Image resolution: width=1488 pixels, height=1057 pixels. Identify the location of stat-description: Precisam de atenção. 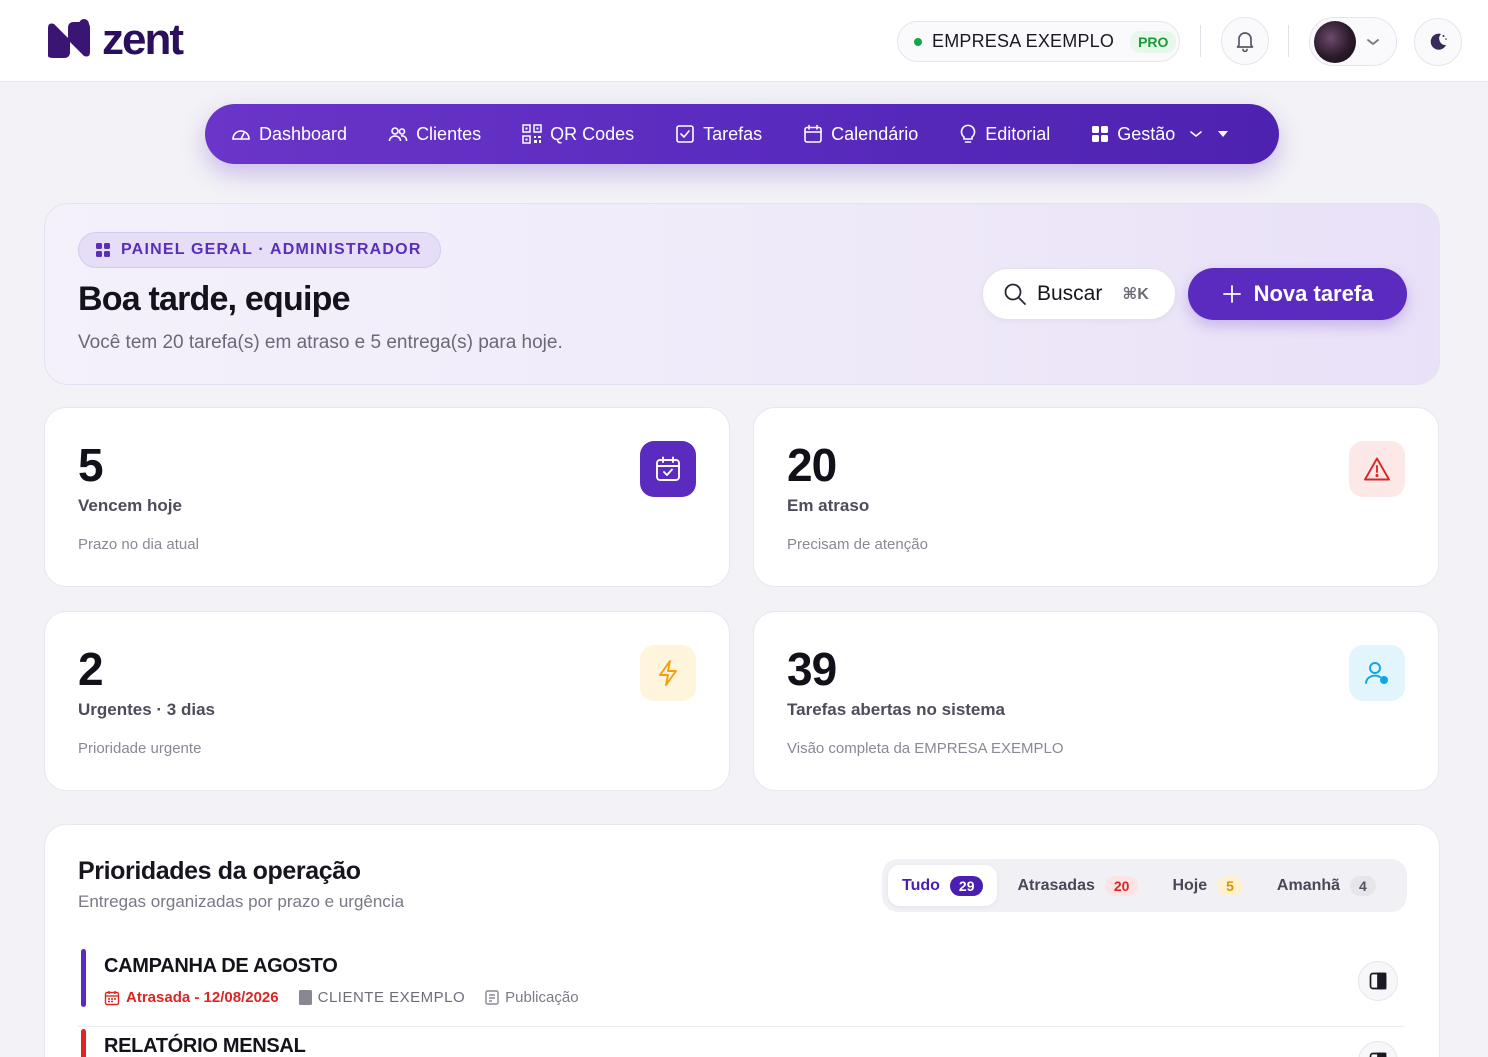
(857, 544).